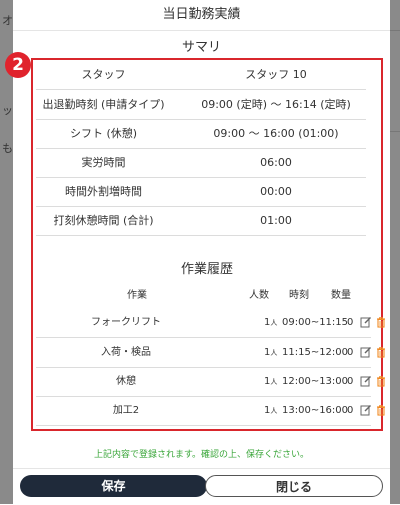 This screenshot has height=505, width=400. I want to click on summary-label: 時間外割増時間, so click(103, 191).